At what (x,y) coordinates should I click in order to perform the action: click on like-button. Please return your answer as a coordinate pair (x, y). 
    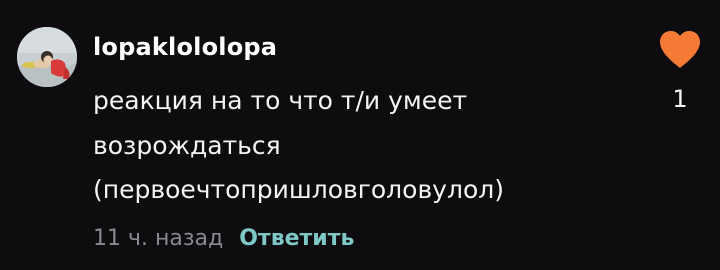
    Looking at the image, I should click on (680, 50).